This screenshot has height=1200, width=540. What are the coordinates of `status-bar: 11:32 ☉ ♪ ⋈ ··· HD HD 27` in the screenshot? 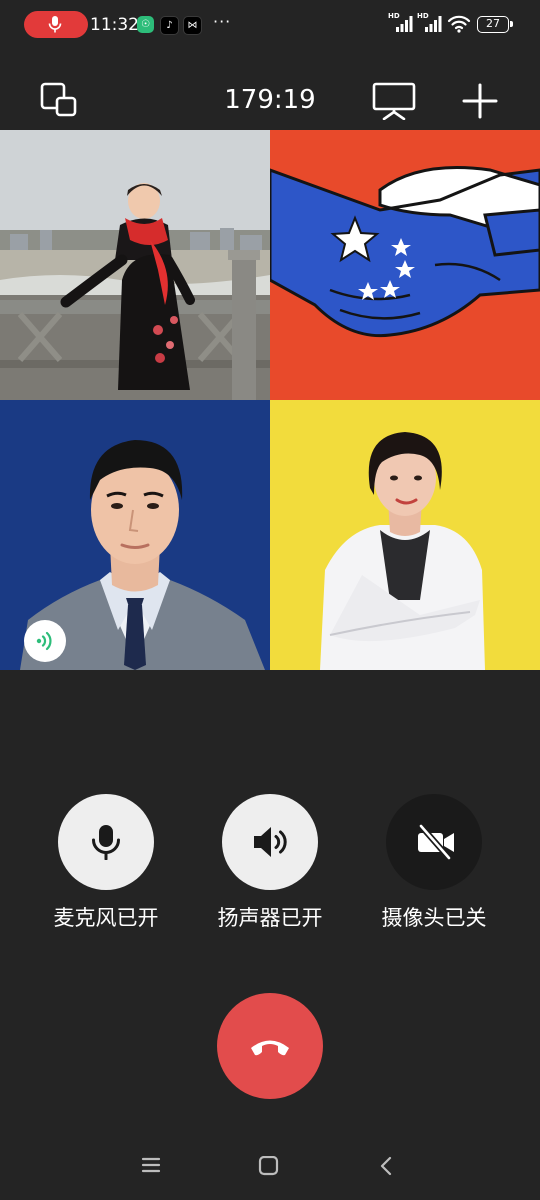 It's located at (270, 25).